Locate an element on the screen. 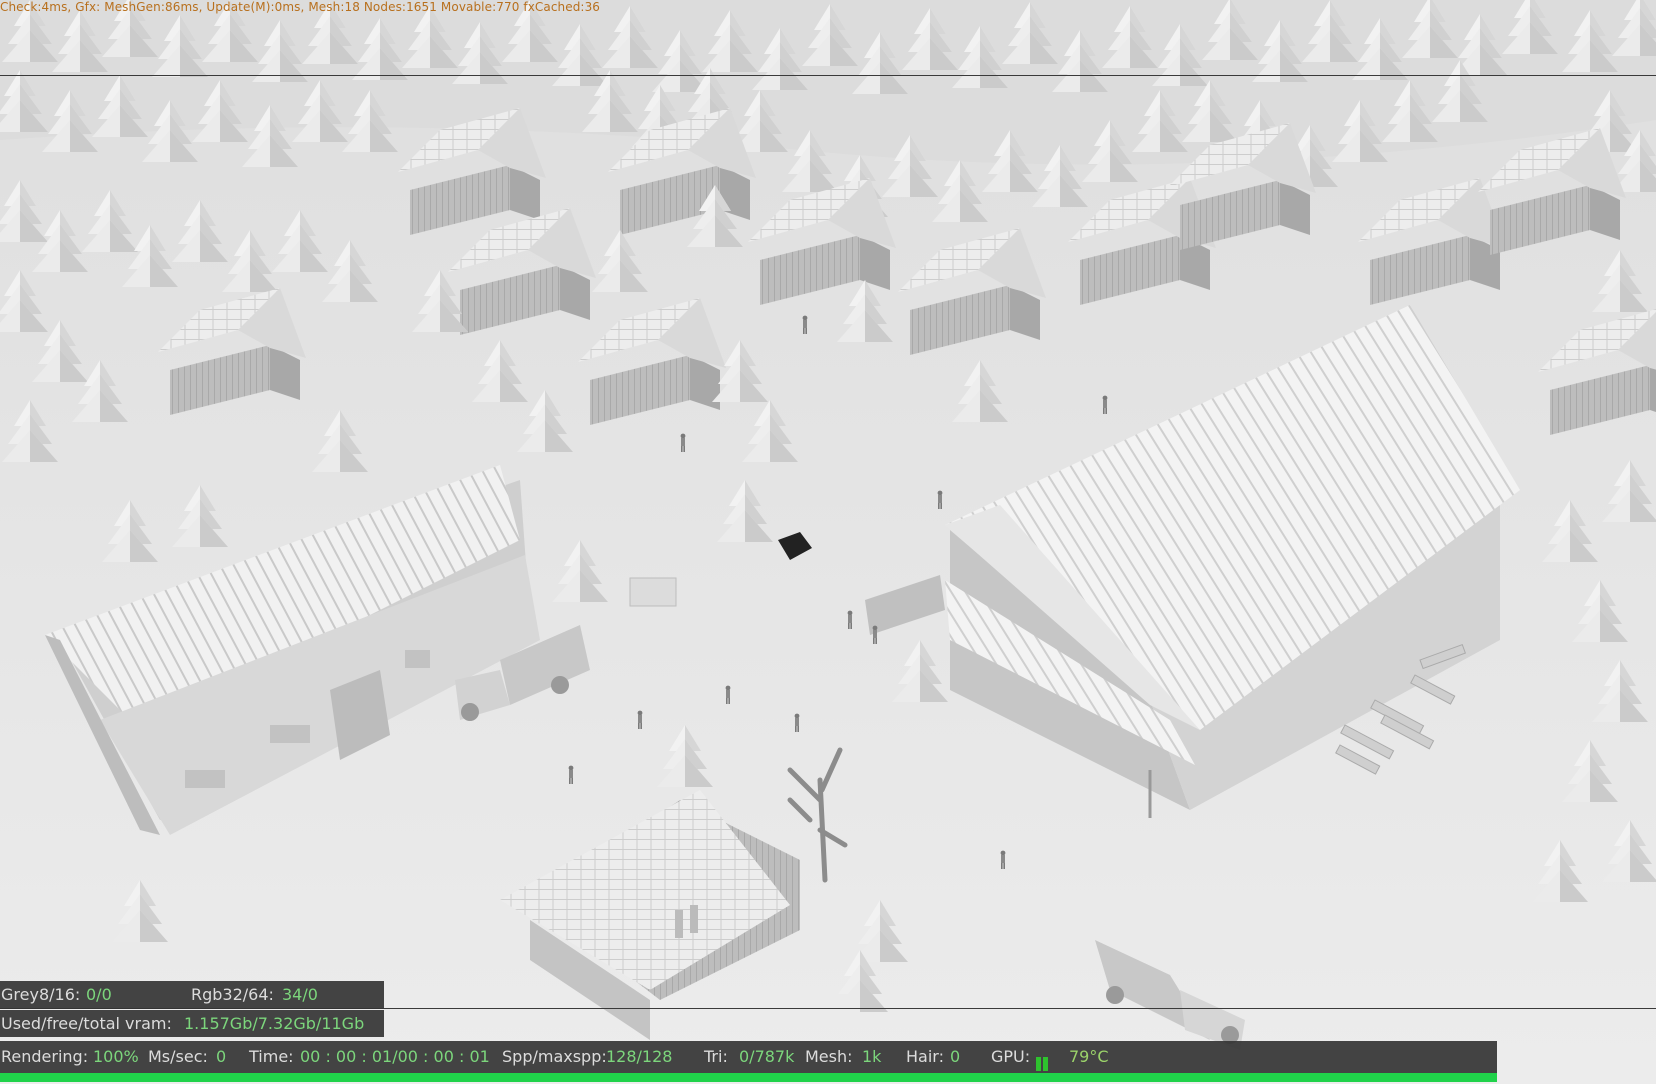 The height and width of the screenshot is (1084, 1656). gpu-label: GPU: is located at coordinates (1011, 1056).